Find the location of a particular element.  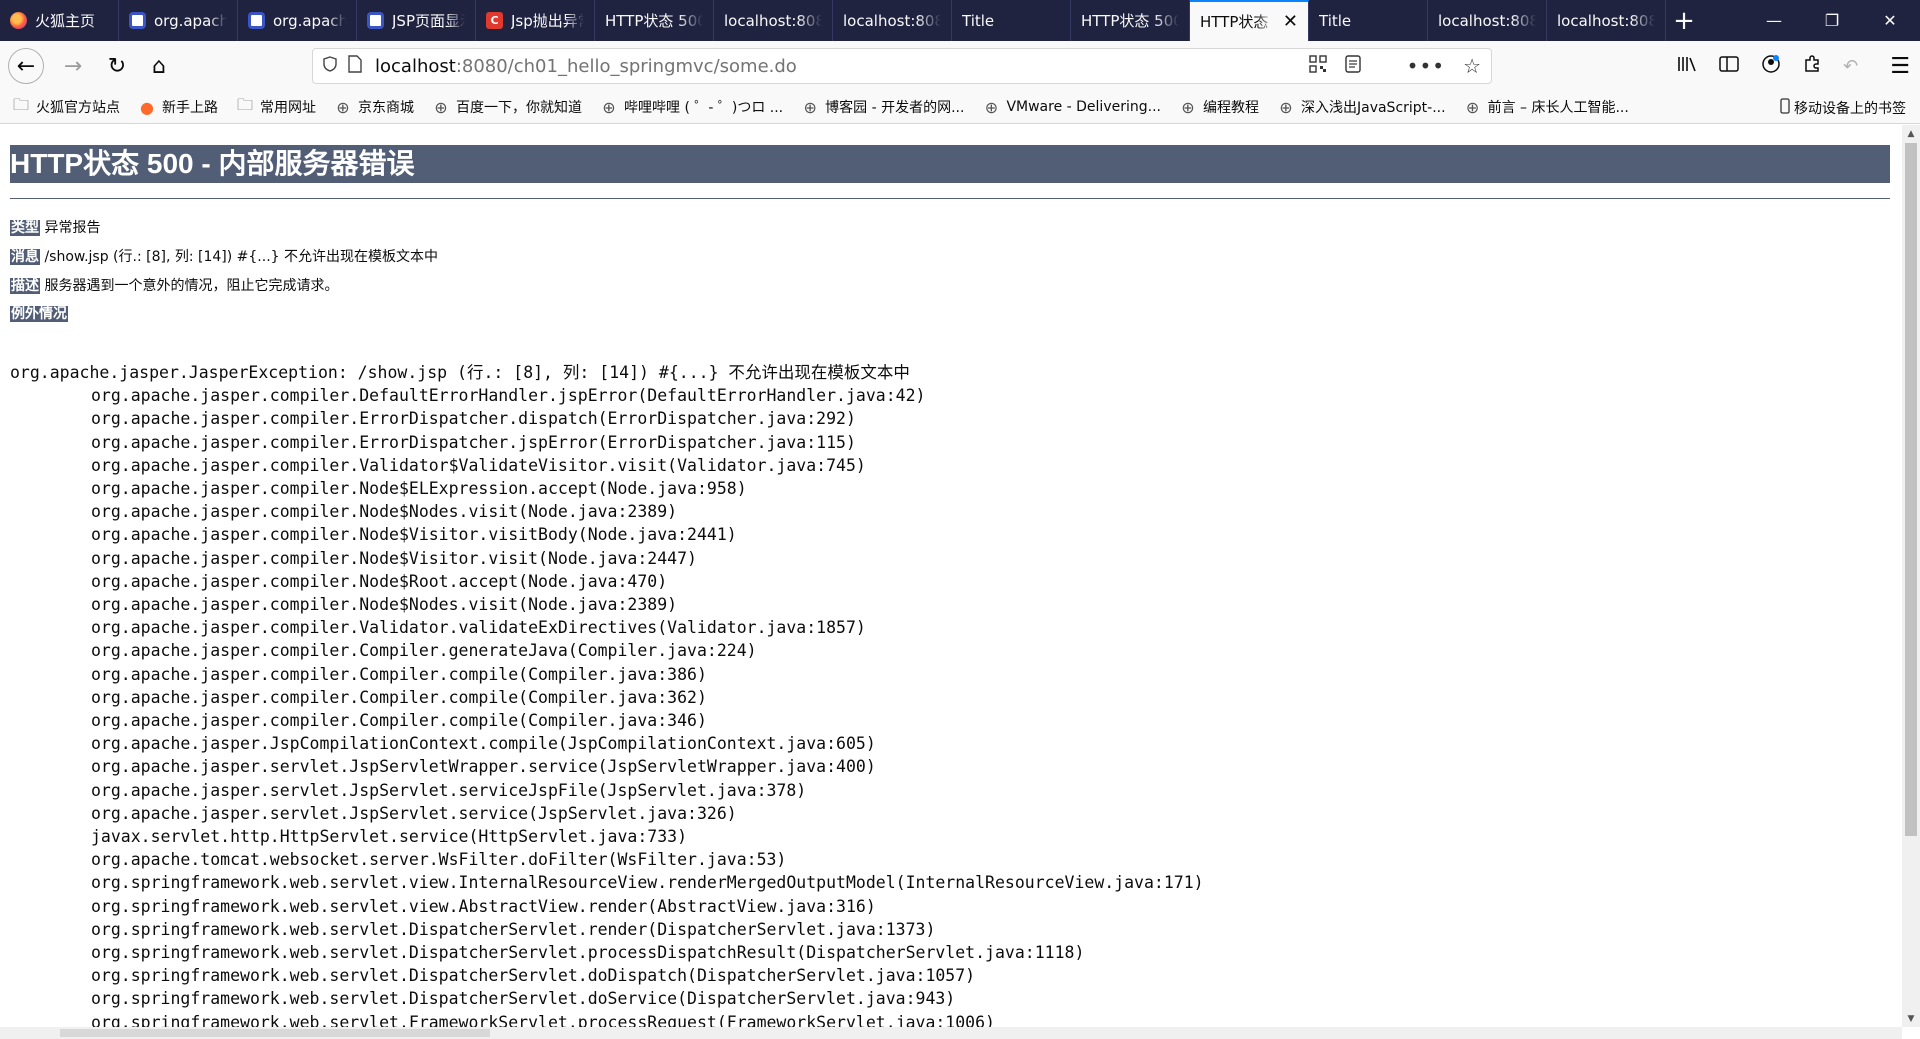

firefox-icon is located at coordinates (18, 20).